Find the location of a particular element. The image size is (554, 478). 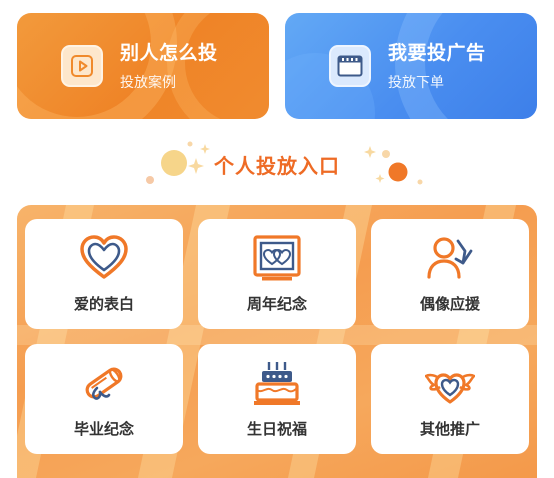

grid-item-label: 毕业纪念 is located at coordinates (103, 429).